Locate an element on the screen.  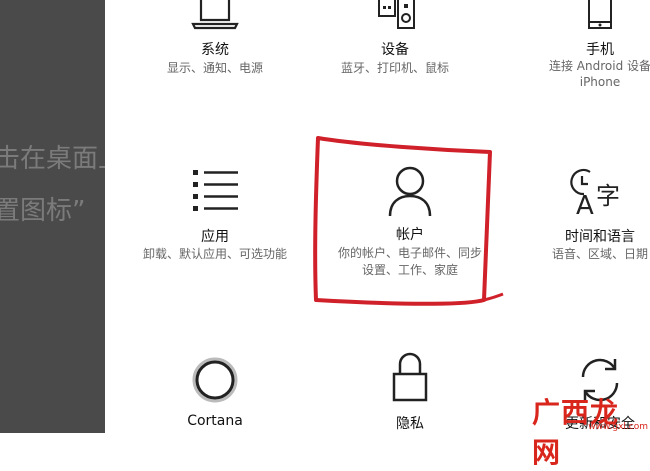
tile-apps-label: 应用 is located at coordinates (215, 237).